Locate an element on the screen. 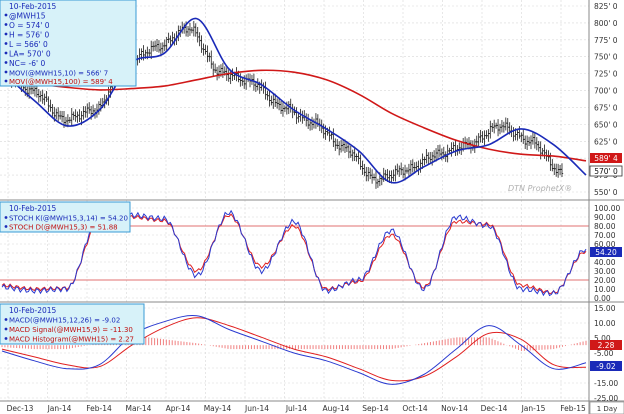  date-tick-label: Dec-13 is located at coordinates (20, 408).